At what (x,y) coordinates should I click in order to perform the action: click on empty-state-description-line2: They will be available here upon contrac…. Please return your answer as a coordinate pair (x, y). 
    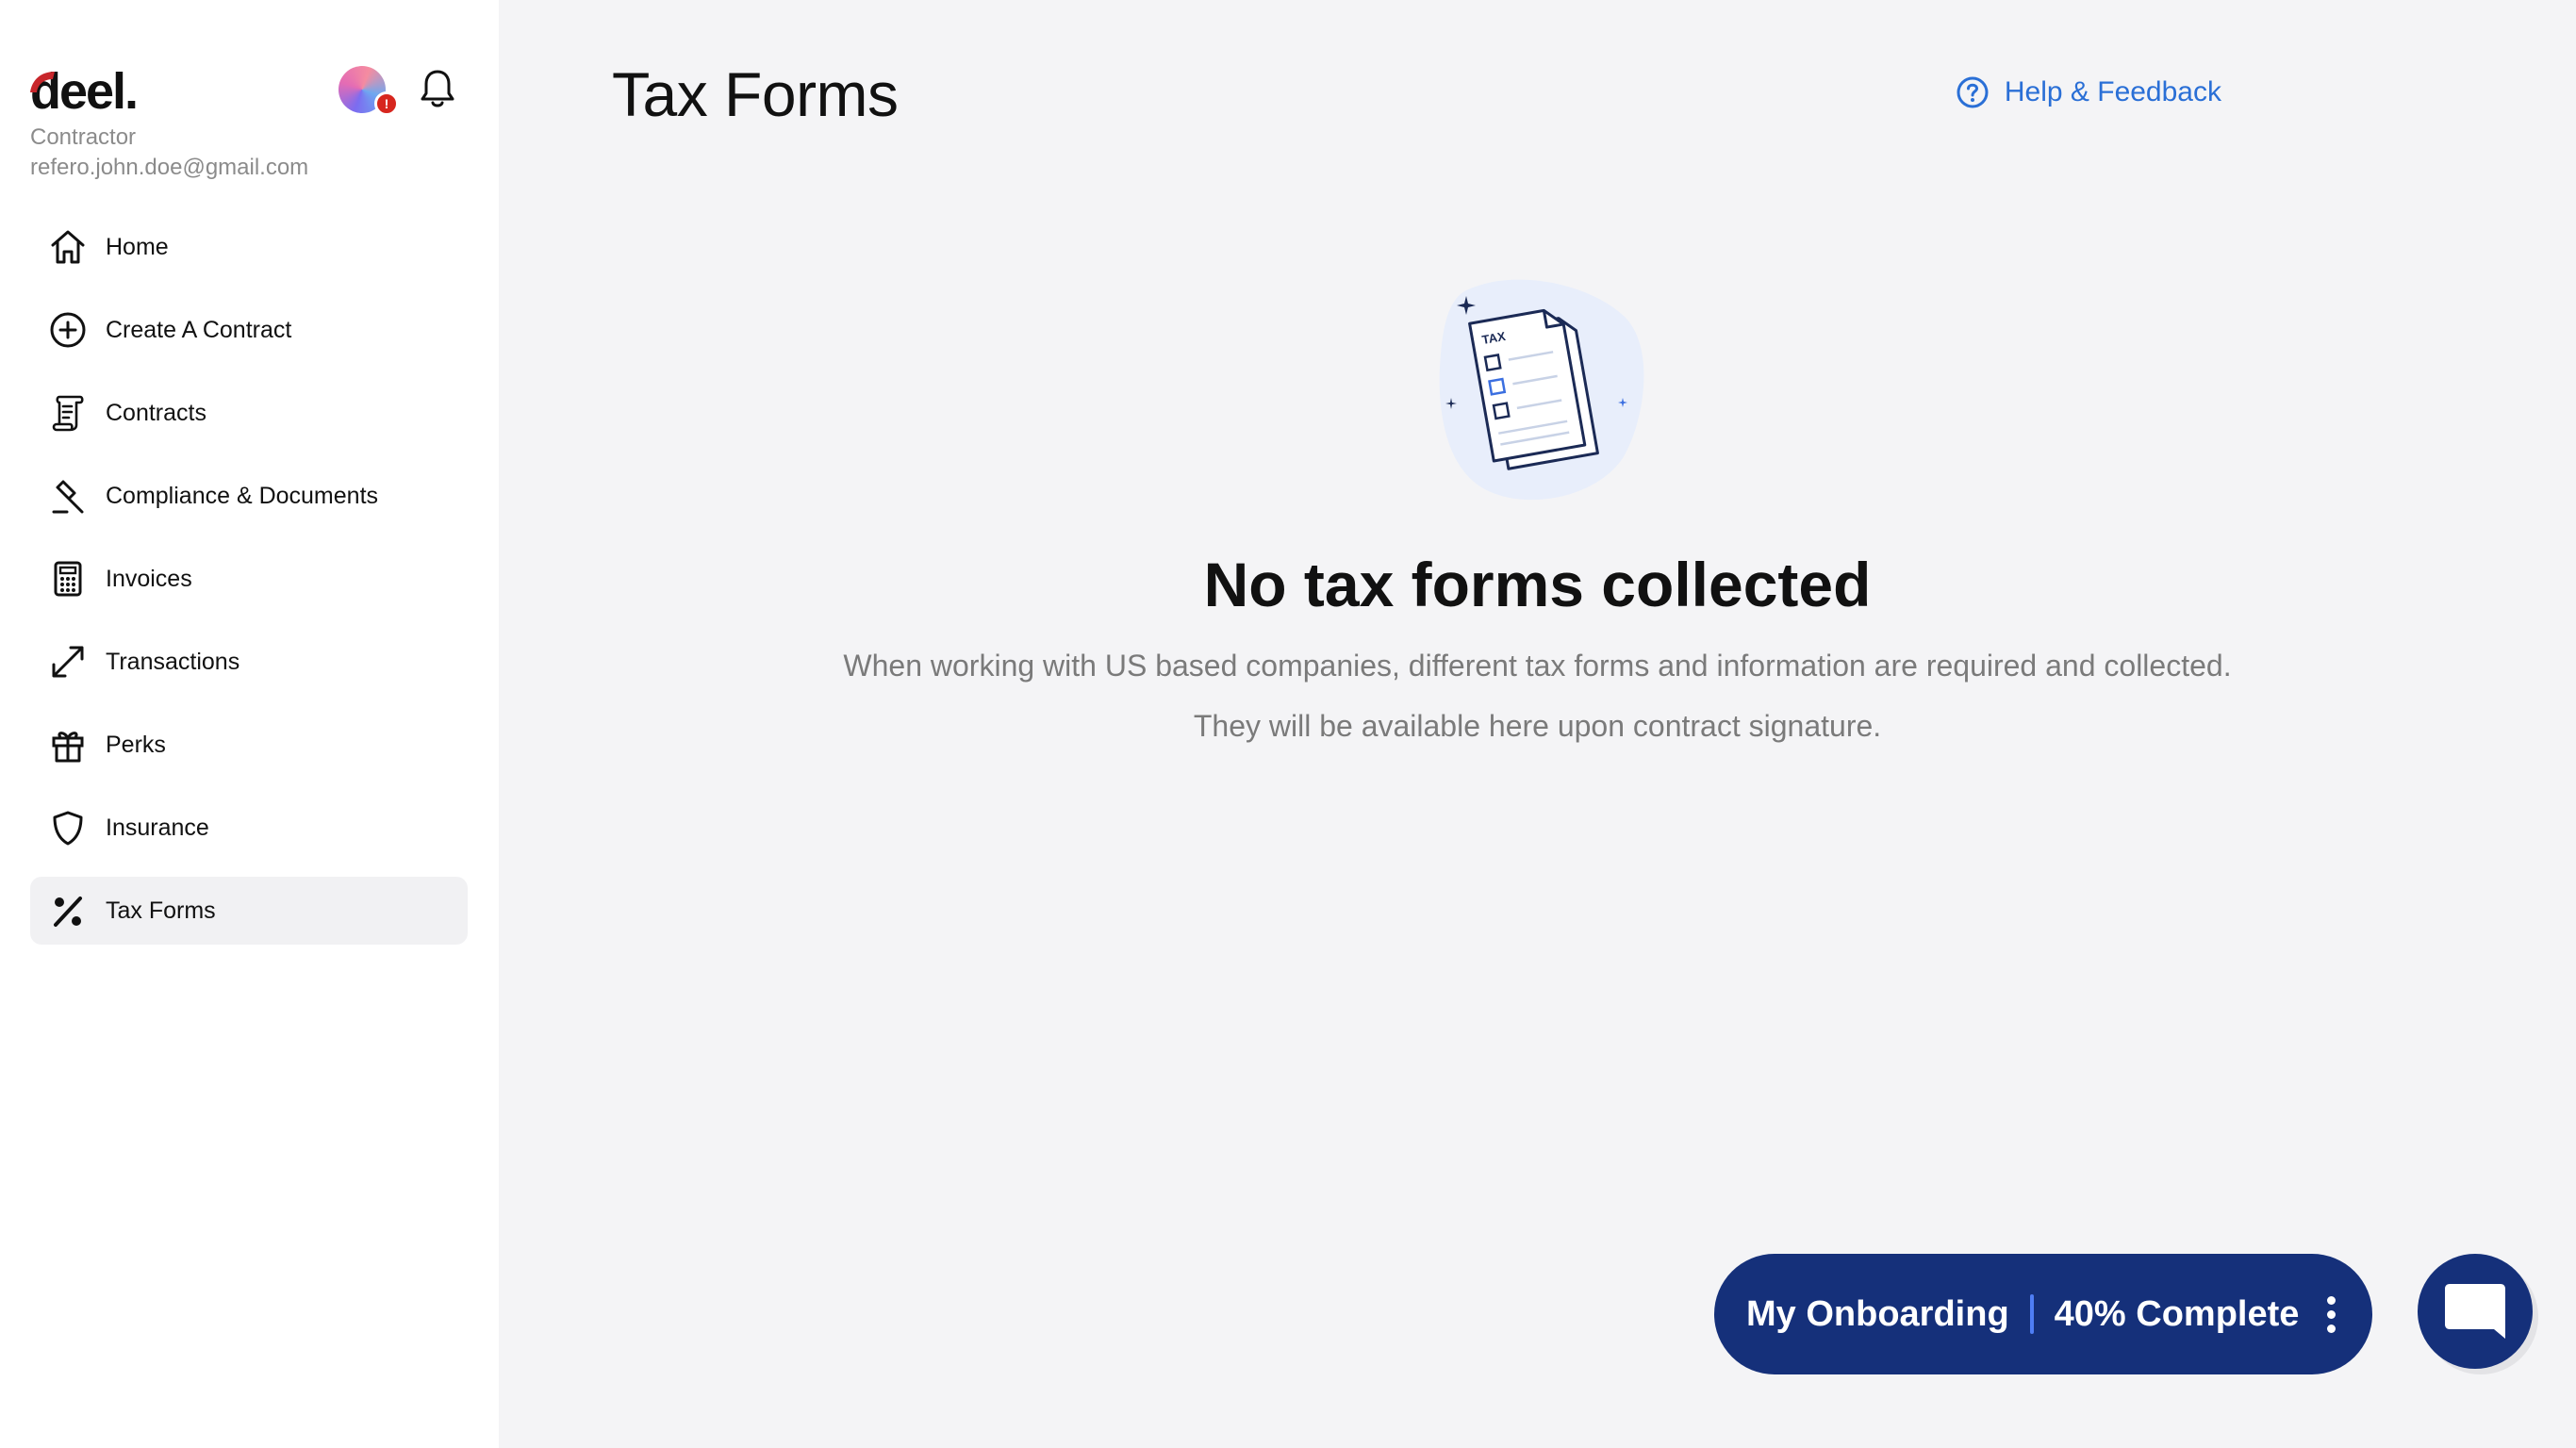
    Looking at the image, I should click on (1537, 726).